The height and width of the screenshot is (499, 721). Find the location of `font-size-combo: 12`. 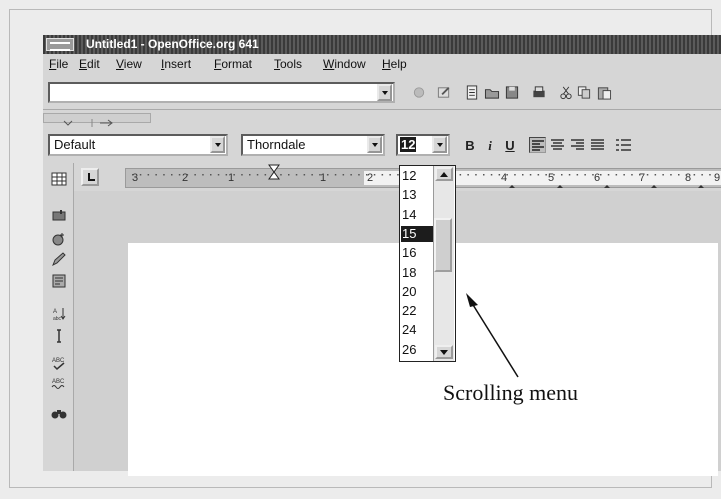

font-size-combo: 12 is located at coordinates (423, 145).